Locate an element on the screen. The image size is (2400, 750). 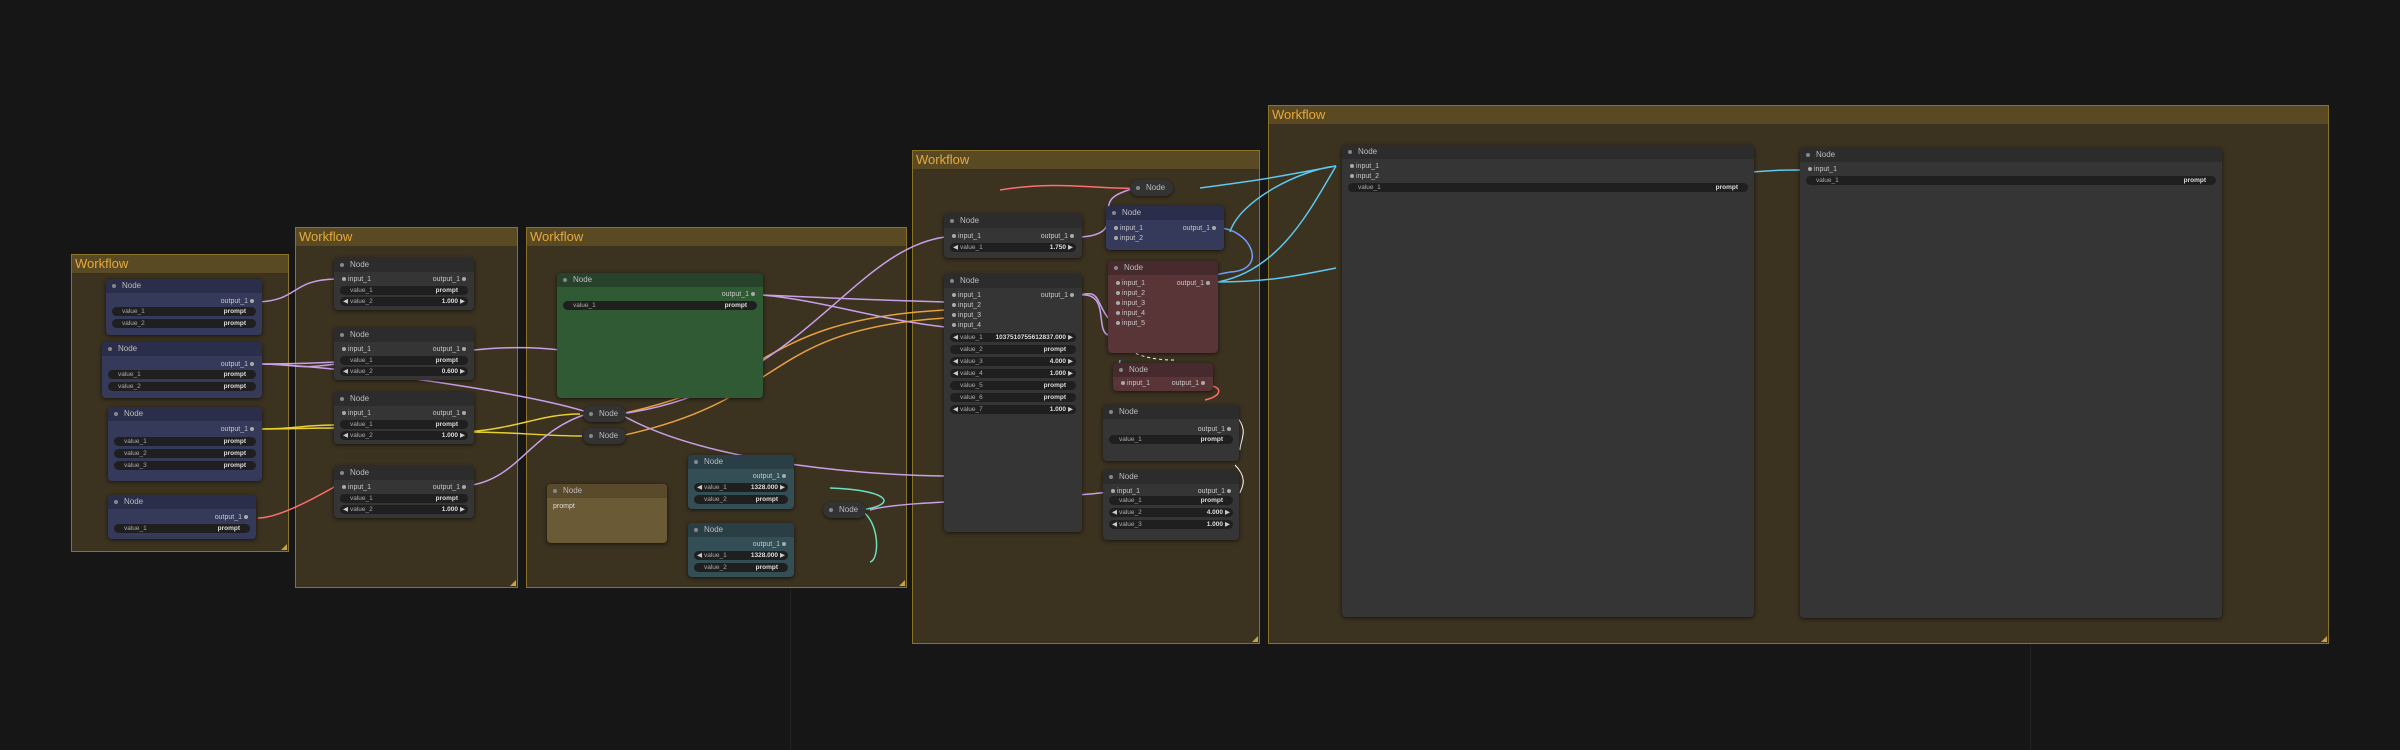
text-widget: value_3 prompt is located at coordinates (185, 465).